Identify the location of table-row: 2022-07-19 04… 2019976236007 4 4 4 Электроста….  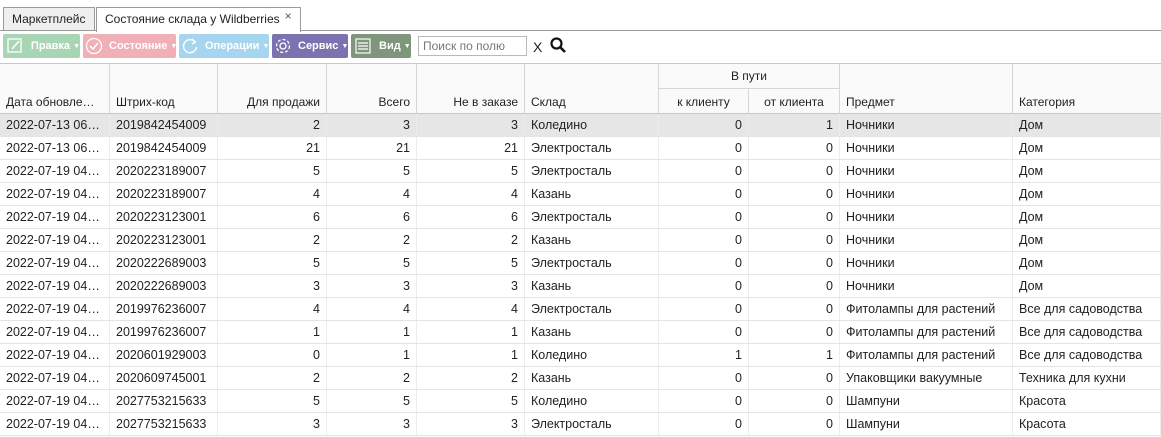
(580, 309).